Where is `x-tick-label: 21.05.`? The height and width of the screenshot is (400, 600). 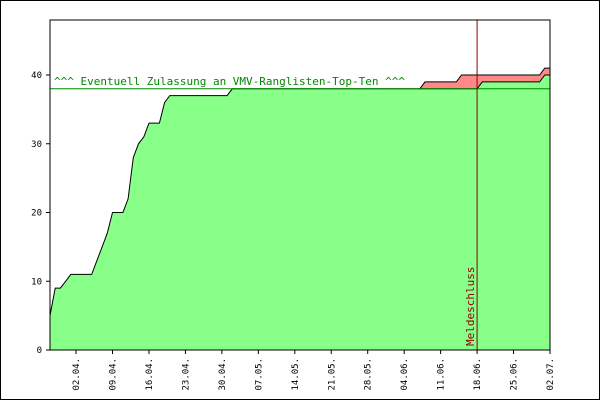 x-tick-label: 21.05. is located at coordinates (332, 374).